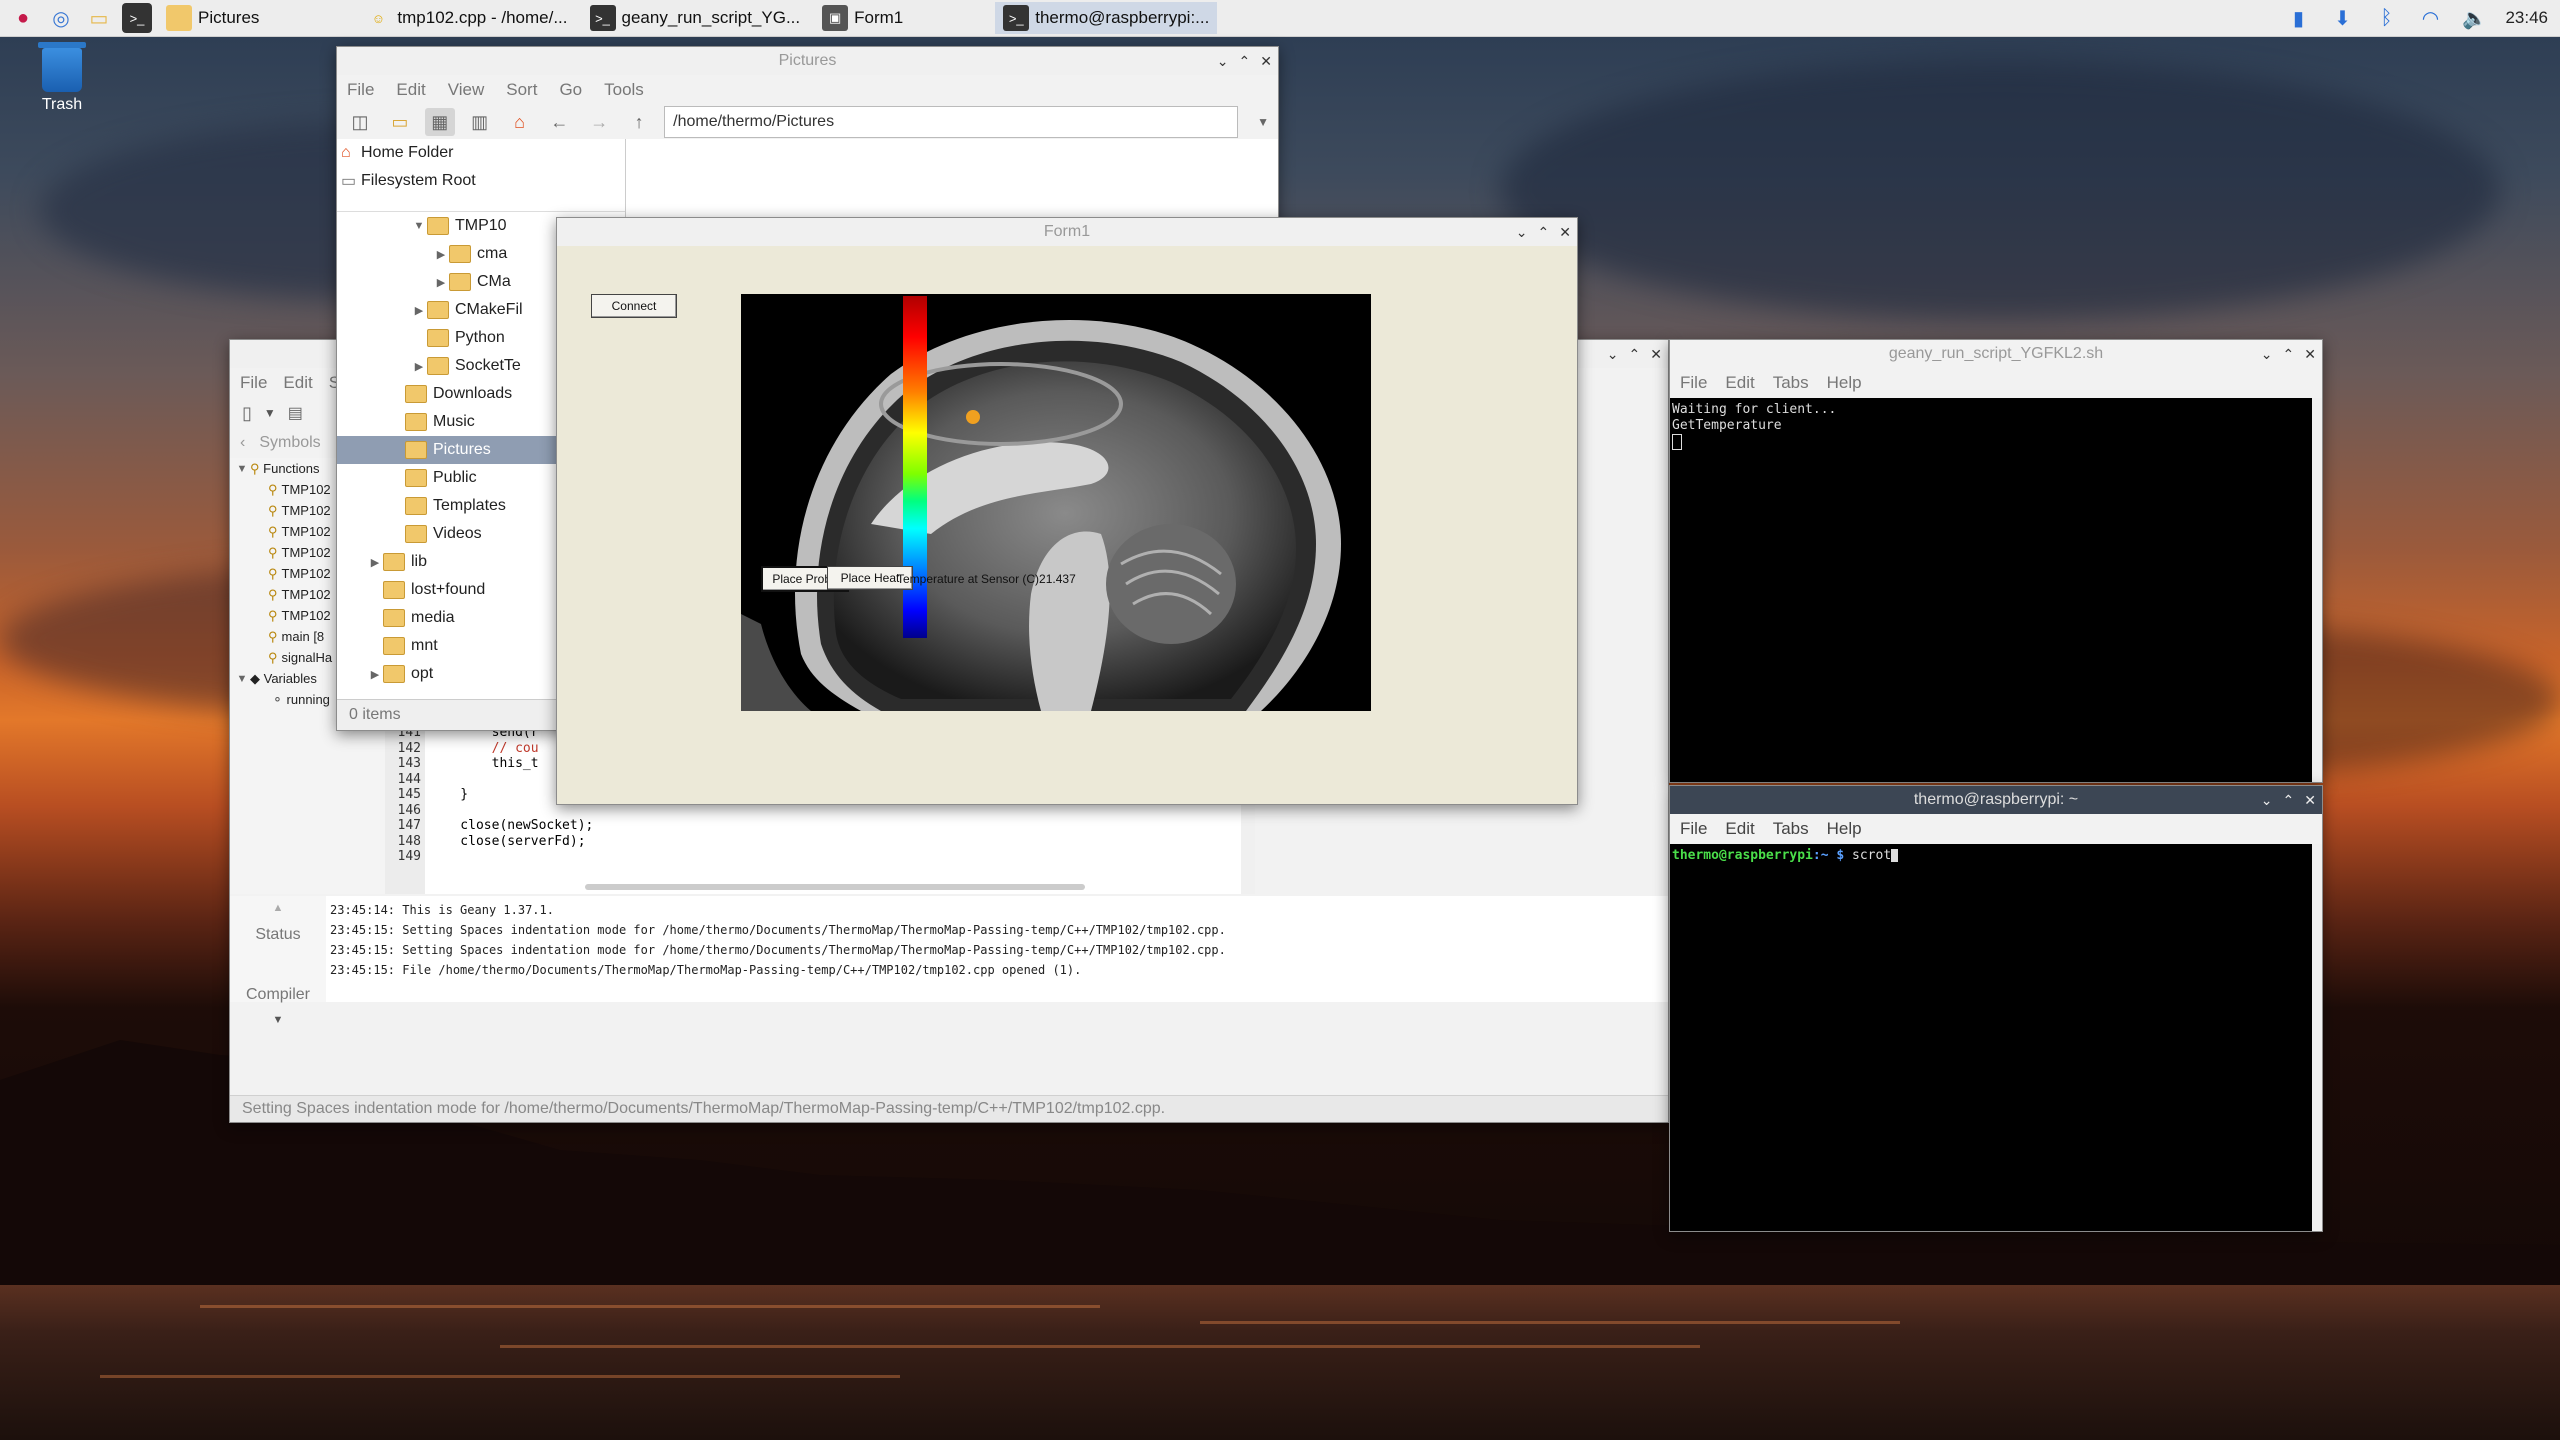 The width and height of the screenshot is (2560, 1440). What do you see at coordinates (2526, 18) in the screenshot?
I see `clock: 23:46` at bounding box center [2526, 18].